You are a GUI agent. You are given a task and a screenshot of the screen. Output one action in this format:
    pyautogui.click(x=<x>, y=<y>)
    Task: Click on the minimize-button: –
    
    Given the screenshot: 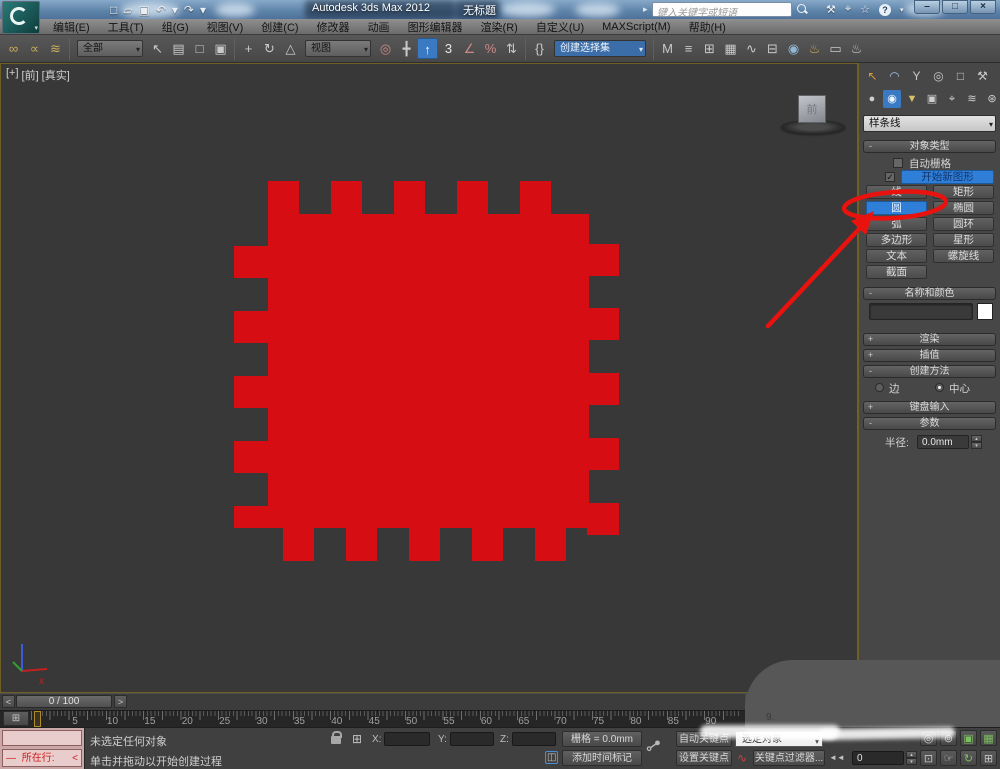 What is the action you would take?
    pyautogui.click(x=927, y=7)
    